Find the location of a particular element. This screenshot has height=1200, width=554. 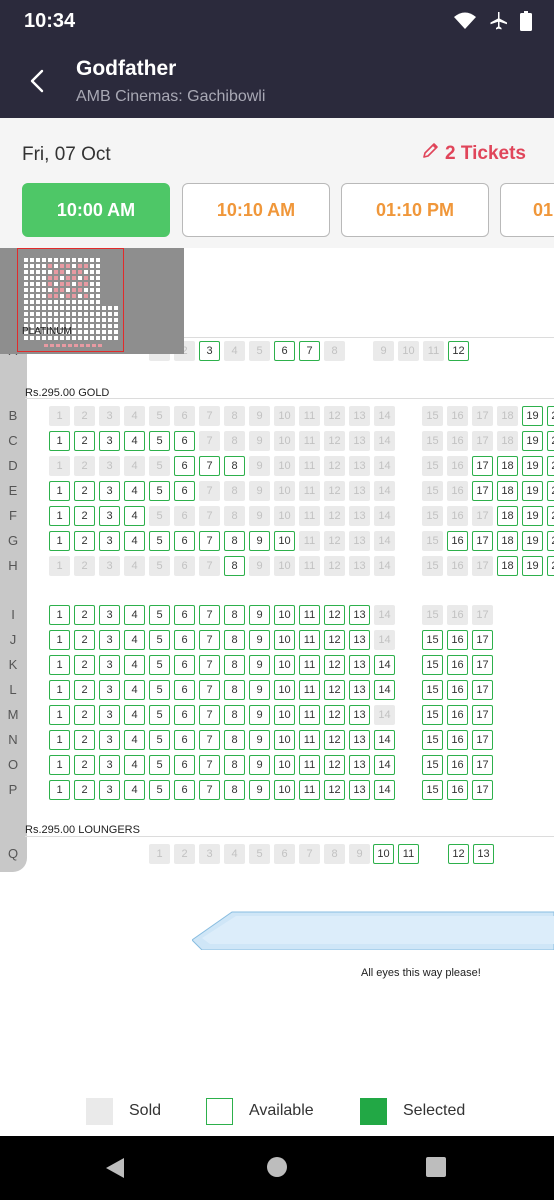

seat-n-12: 12 is located at coordinates (334, 740).